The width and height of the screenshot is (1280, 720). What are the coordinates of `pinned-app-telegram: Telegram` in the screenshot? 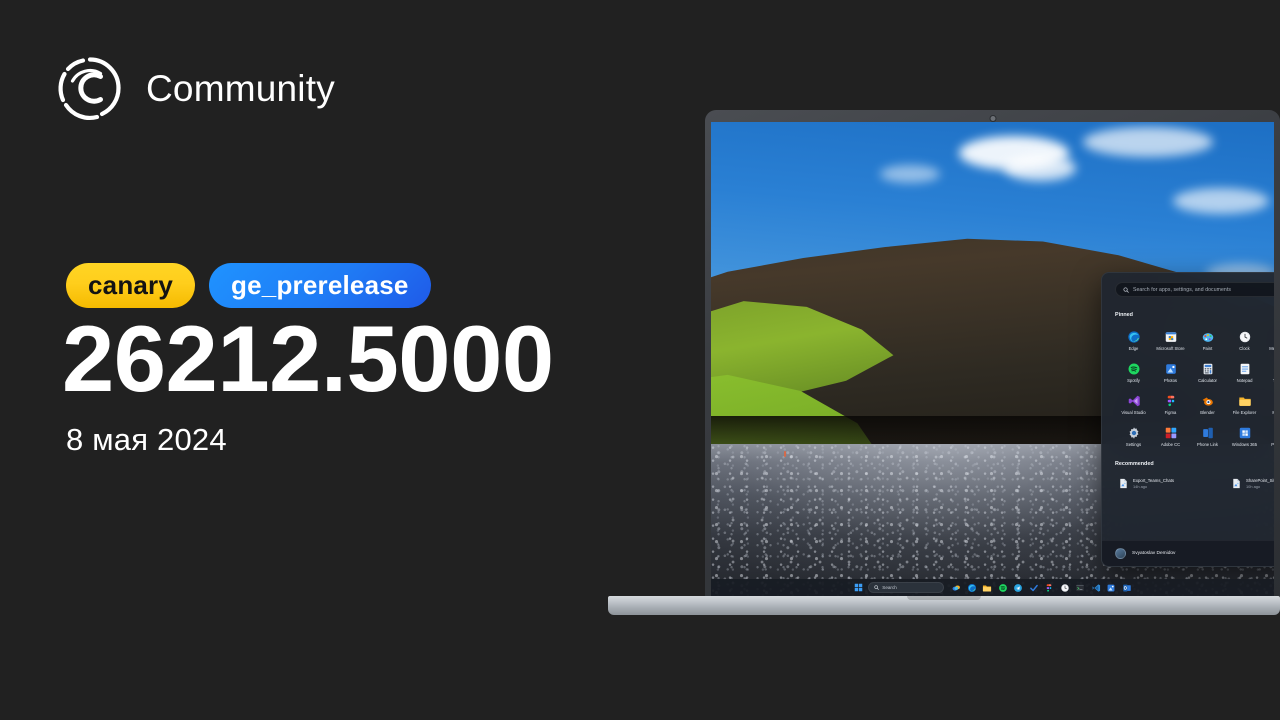 It's located at (1268, 372).